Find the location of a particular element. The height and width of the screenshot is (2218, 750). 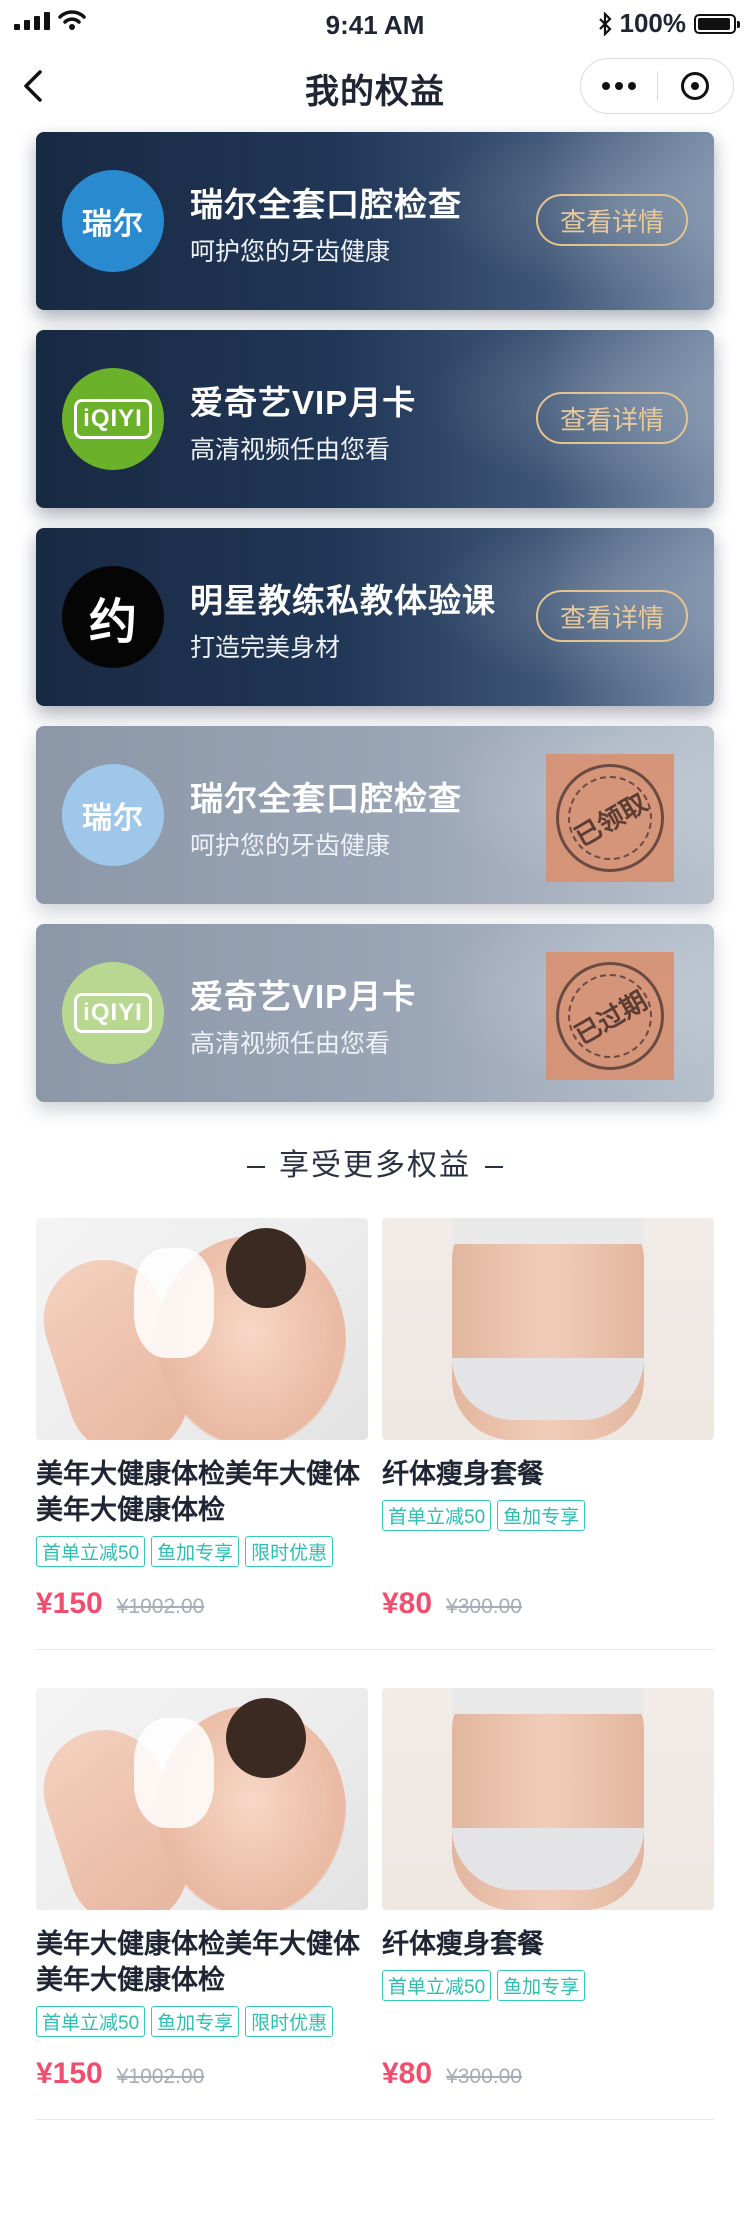

expired-stamp: 已过期 is located at coordinates (610, 1016).